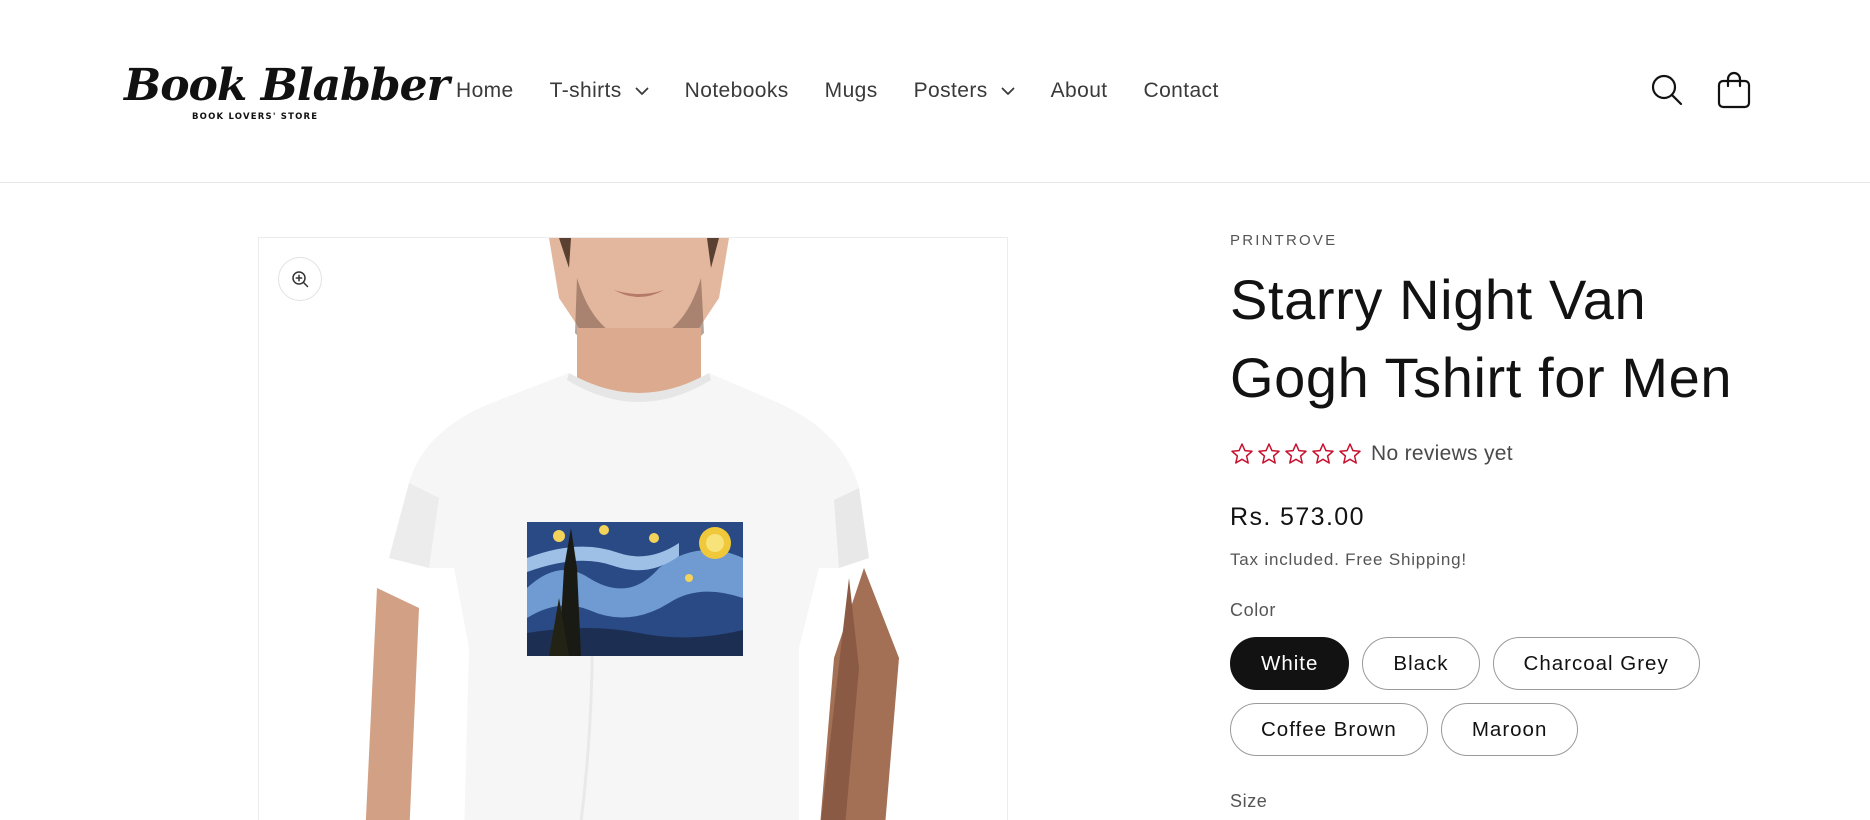 The height and width of the screenshot is (820, 1870). Describe the element at coordinates (585, 90) in the screenshot. I see `nav-item-label: T-shirts` at that location.